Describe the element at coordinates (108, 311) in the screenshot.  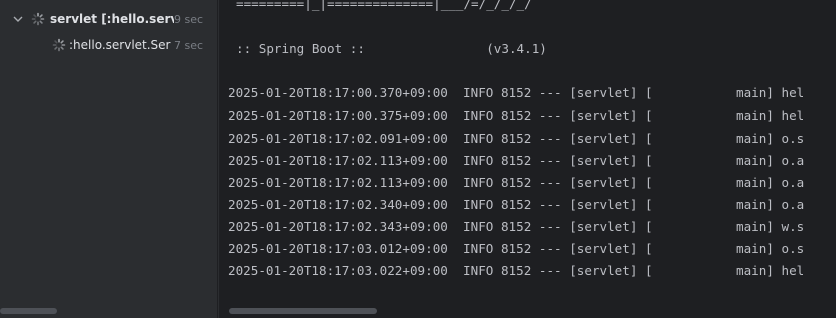
I see `run-tree-horizontal-scrollbar` at that location.